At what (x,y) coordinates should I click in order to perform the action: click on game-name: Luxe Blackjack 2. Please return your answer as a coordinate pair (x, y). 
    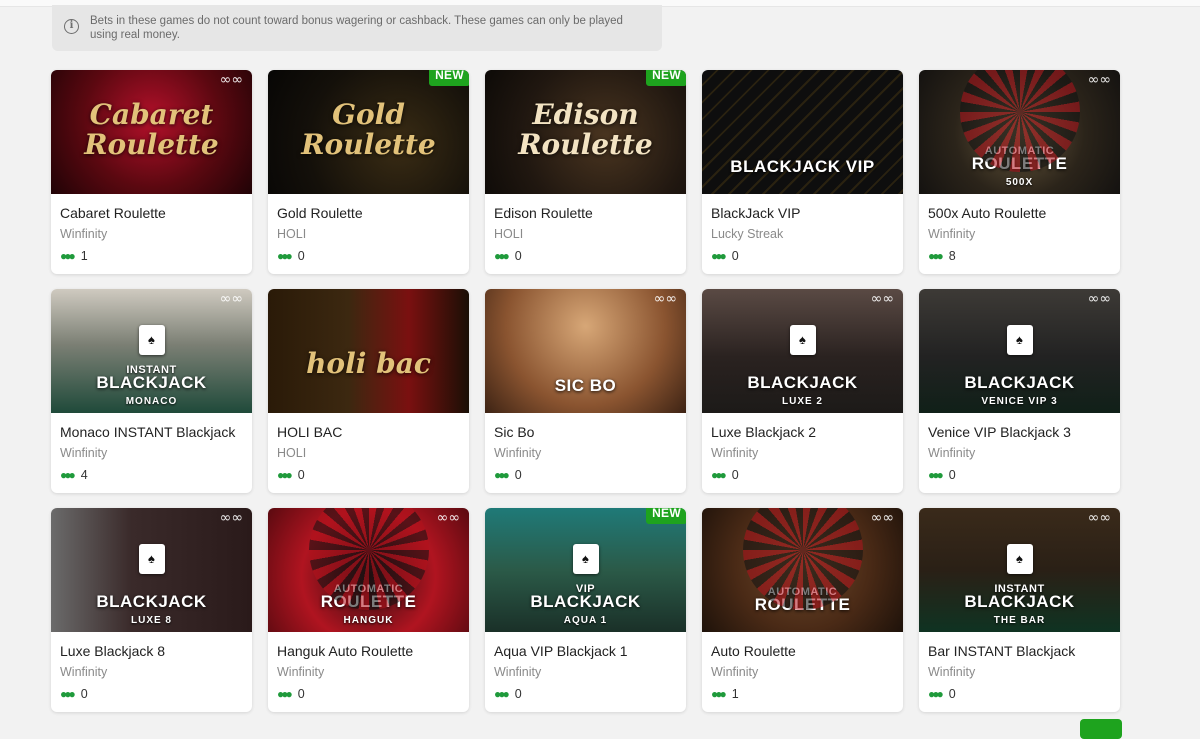
    Looking at the image, I should click on (802, 432).